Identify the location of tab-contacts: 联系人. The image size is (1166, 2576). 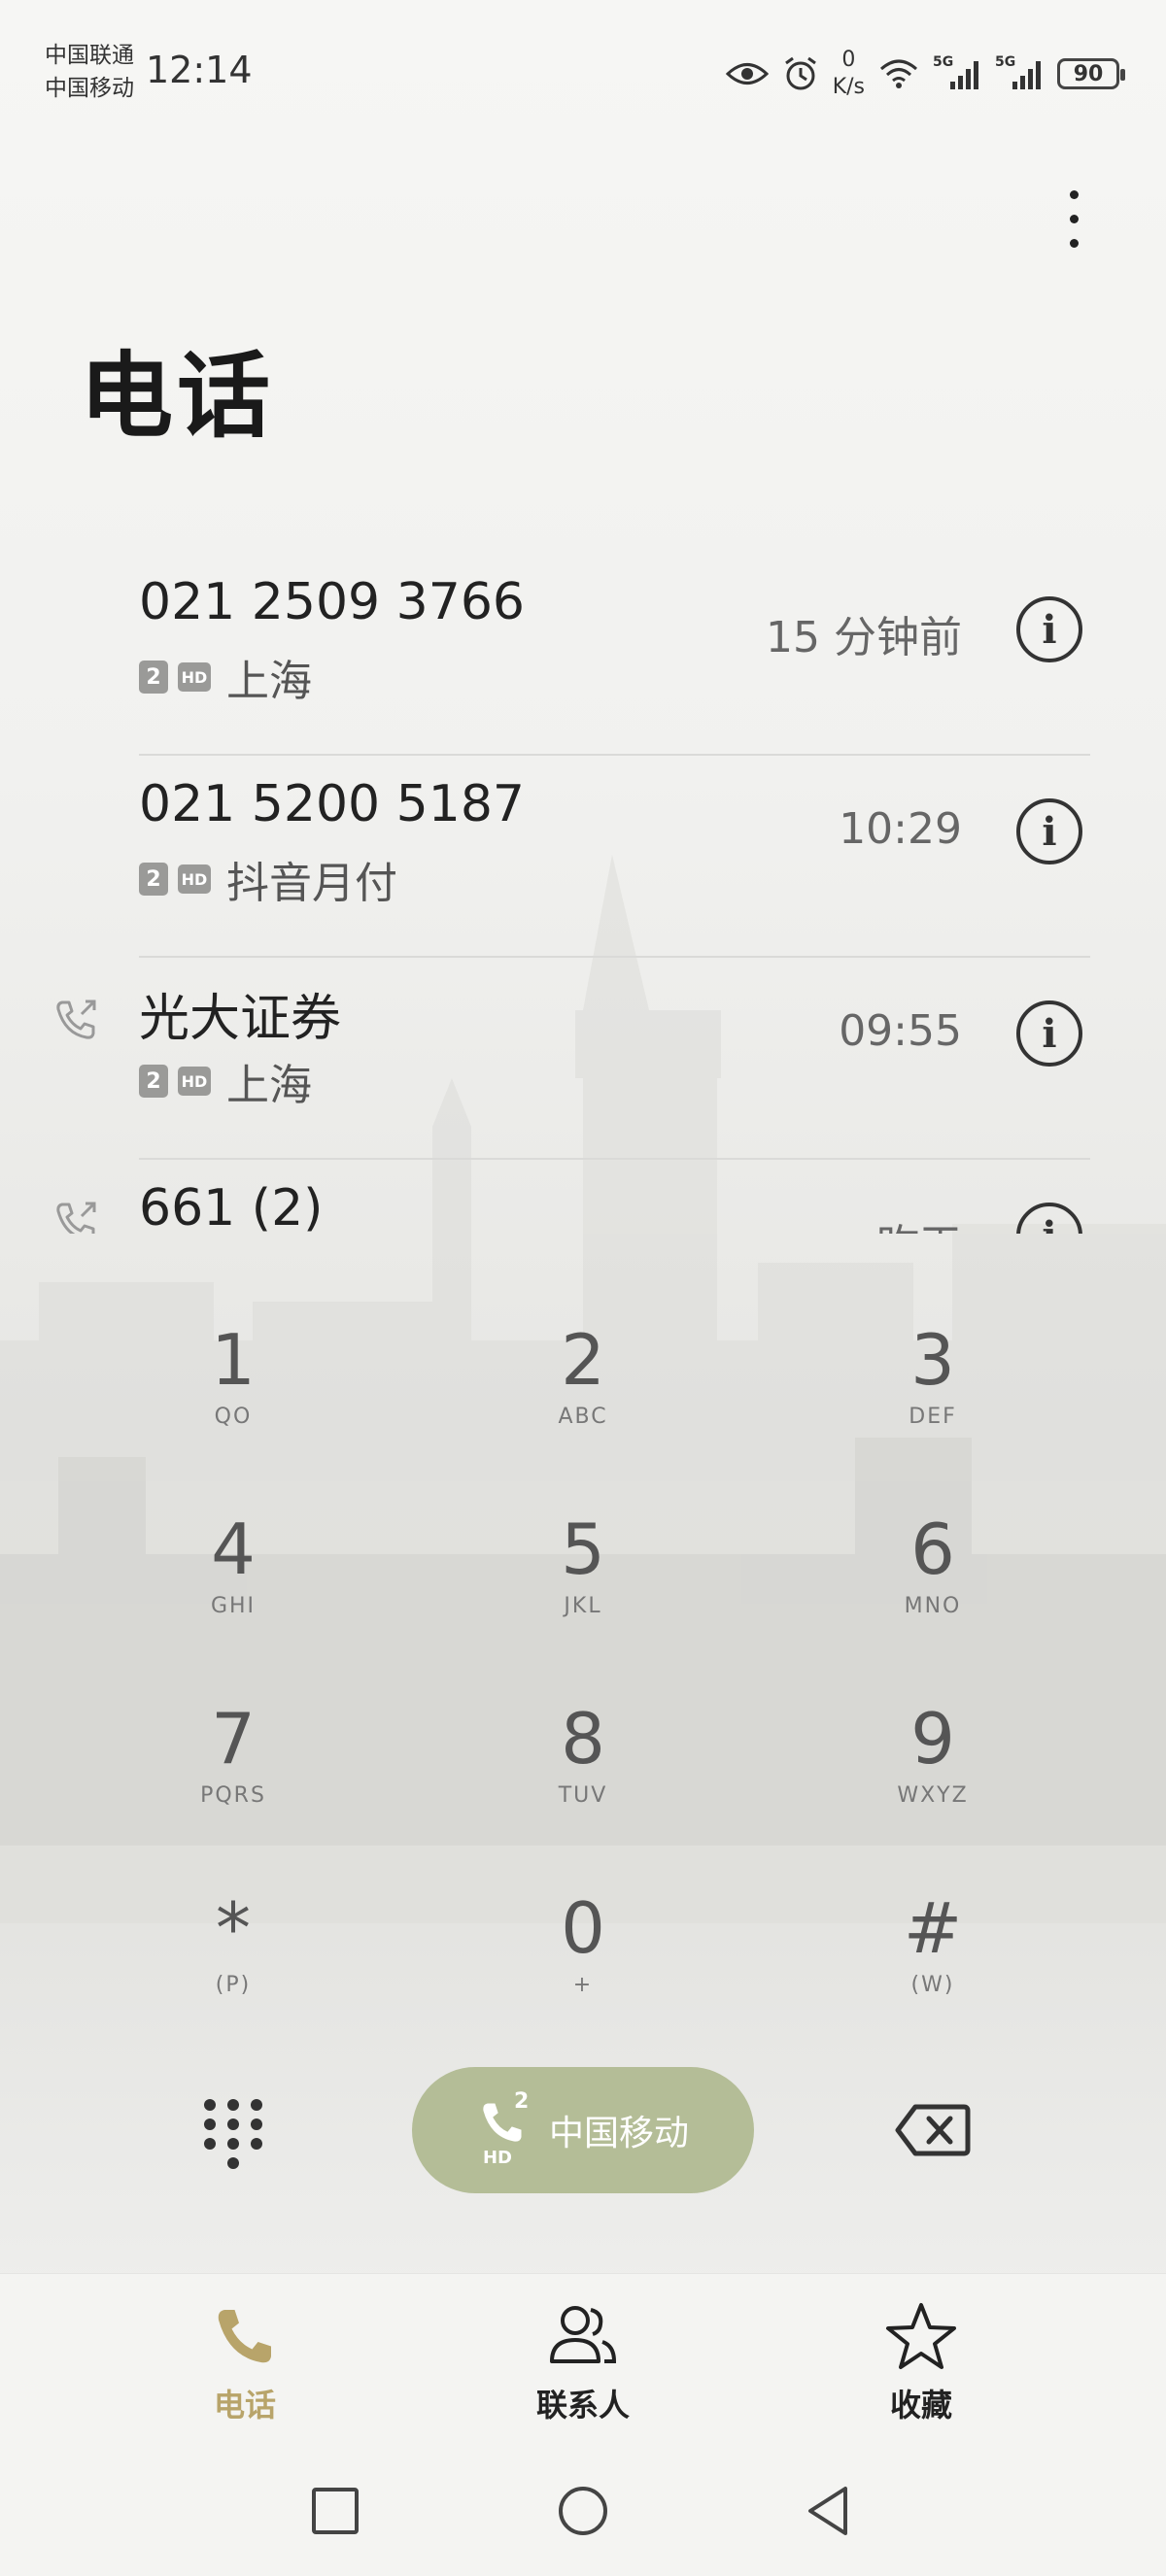
(583, 2364).